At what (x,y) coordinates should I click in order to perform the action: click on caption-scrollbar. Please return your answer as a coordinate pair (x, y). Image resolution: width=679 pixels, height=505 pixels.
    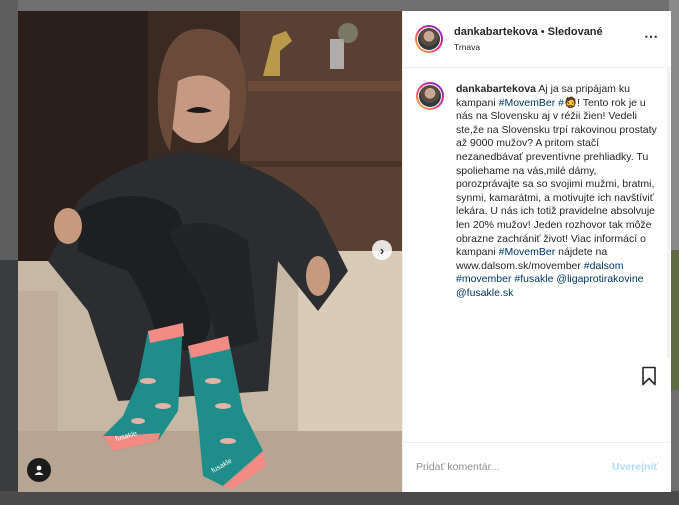
    Looking at the image, I should click on (668, 213).